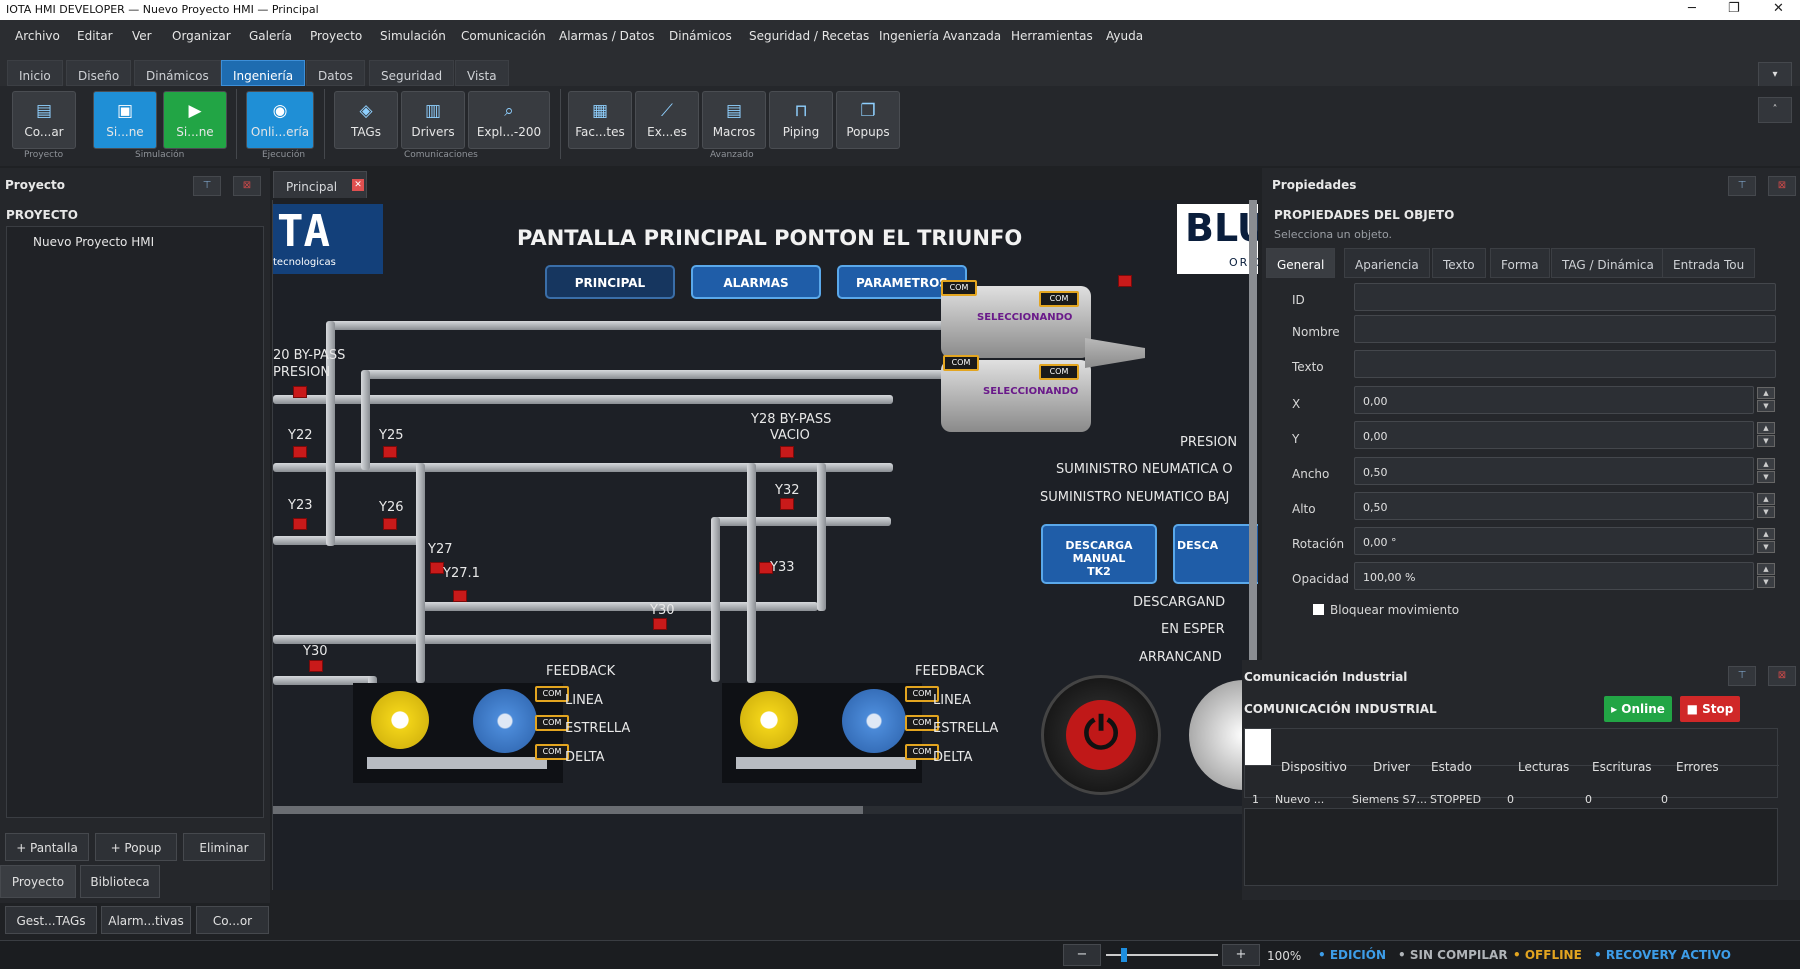 The height and width of the screenshot is (969, 1800). What do you see at coordinates (1766, 471) in the screenshot?
I see `width-stepper: ▲ ▼` at bounding box center [1766, 471].